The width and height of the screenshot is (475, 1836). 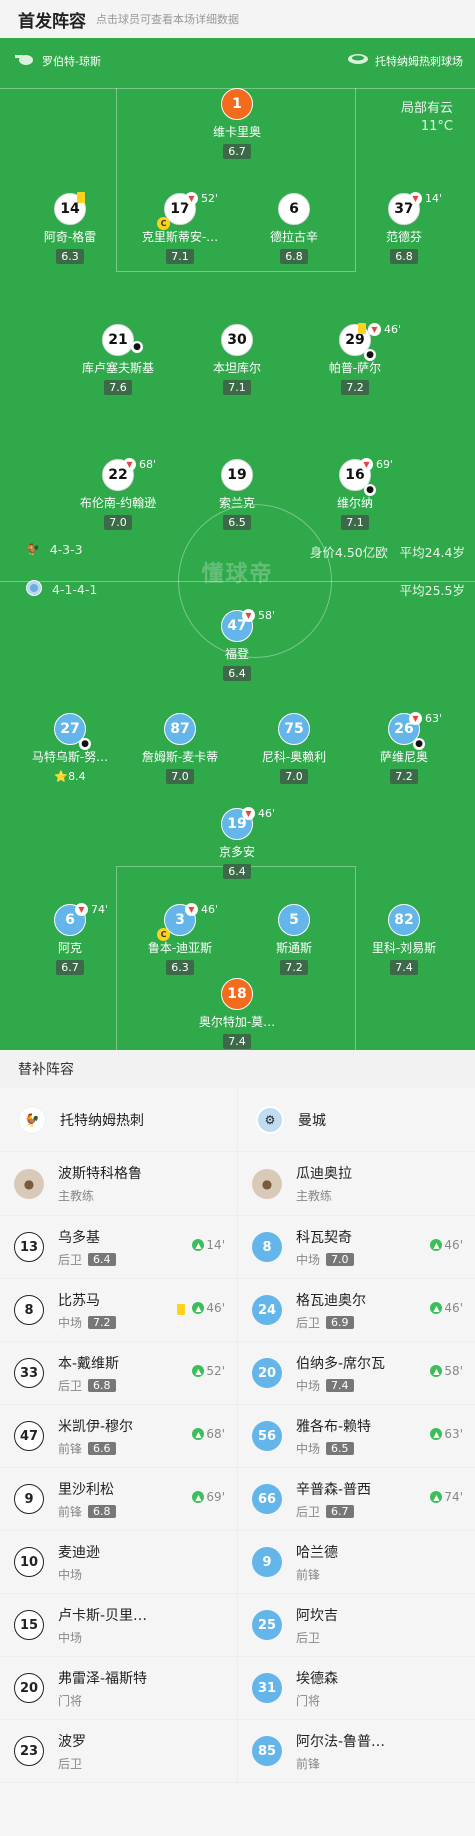 What do you see at coordinates (29, 1310) in the screenshot?
I see `sub-number: 8` at bounding box center [29, 1310].